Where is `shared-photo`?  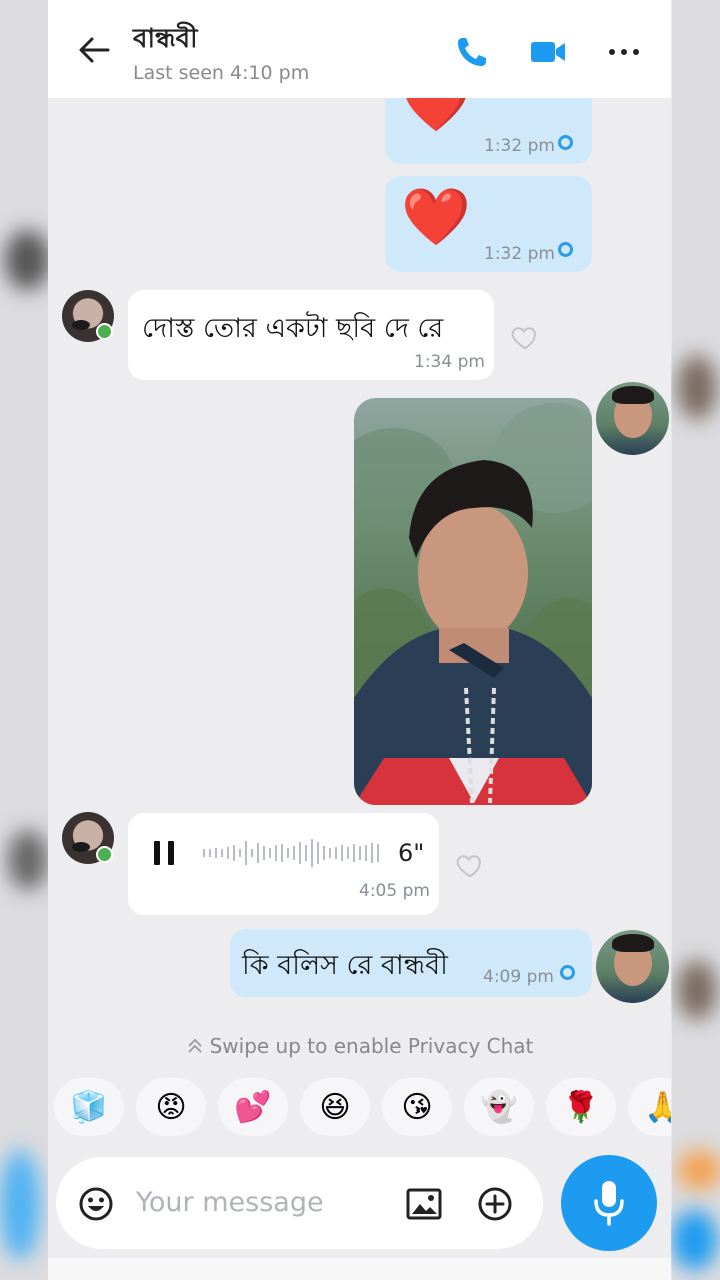 shared-photo is located at coordinates (473, 601).